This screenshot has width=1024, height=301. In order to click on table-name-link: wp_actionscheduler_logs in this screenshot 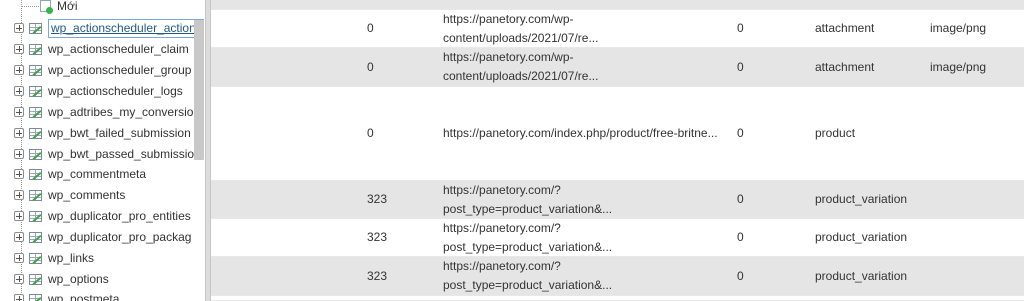, I will do `click(115, 91)`.